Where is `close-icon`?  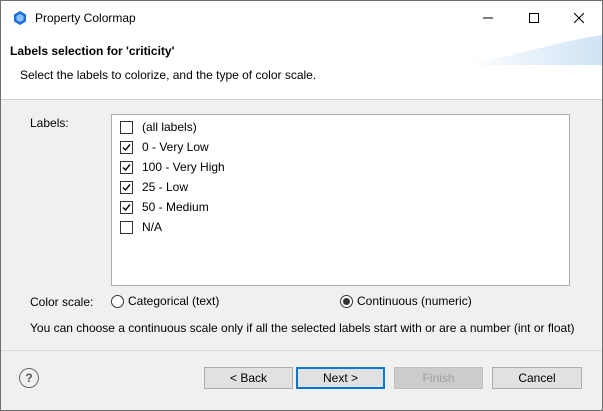 close-icon is located at coordinates (579, 18).